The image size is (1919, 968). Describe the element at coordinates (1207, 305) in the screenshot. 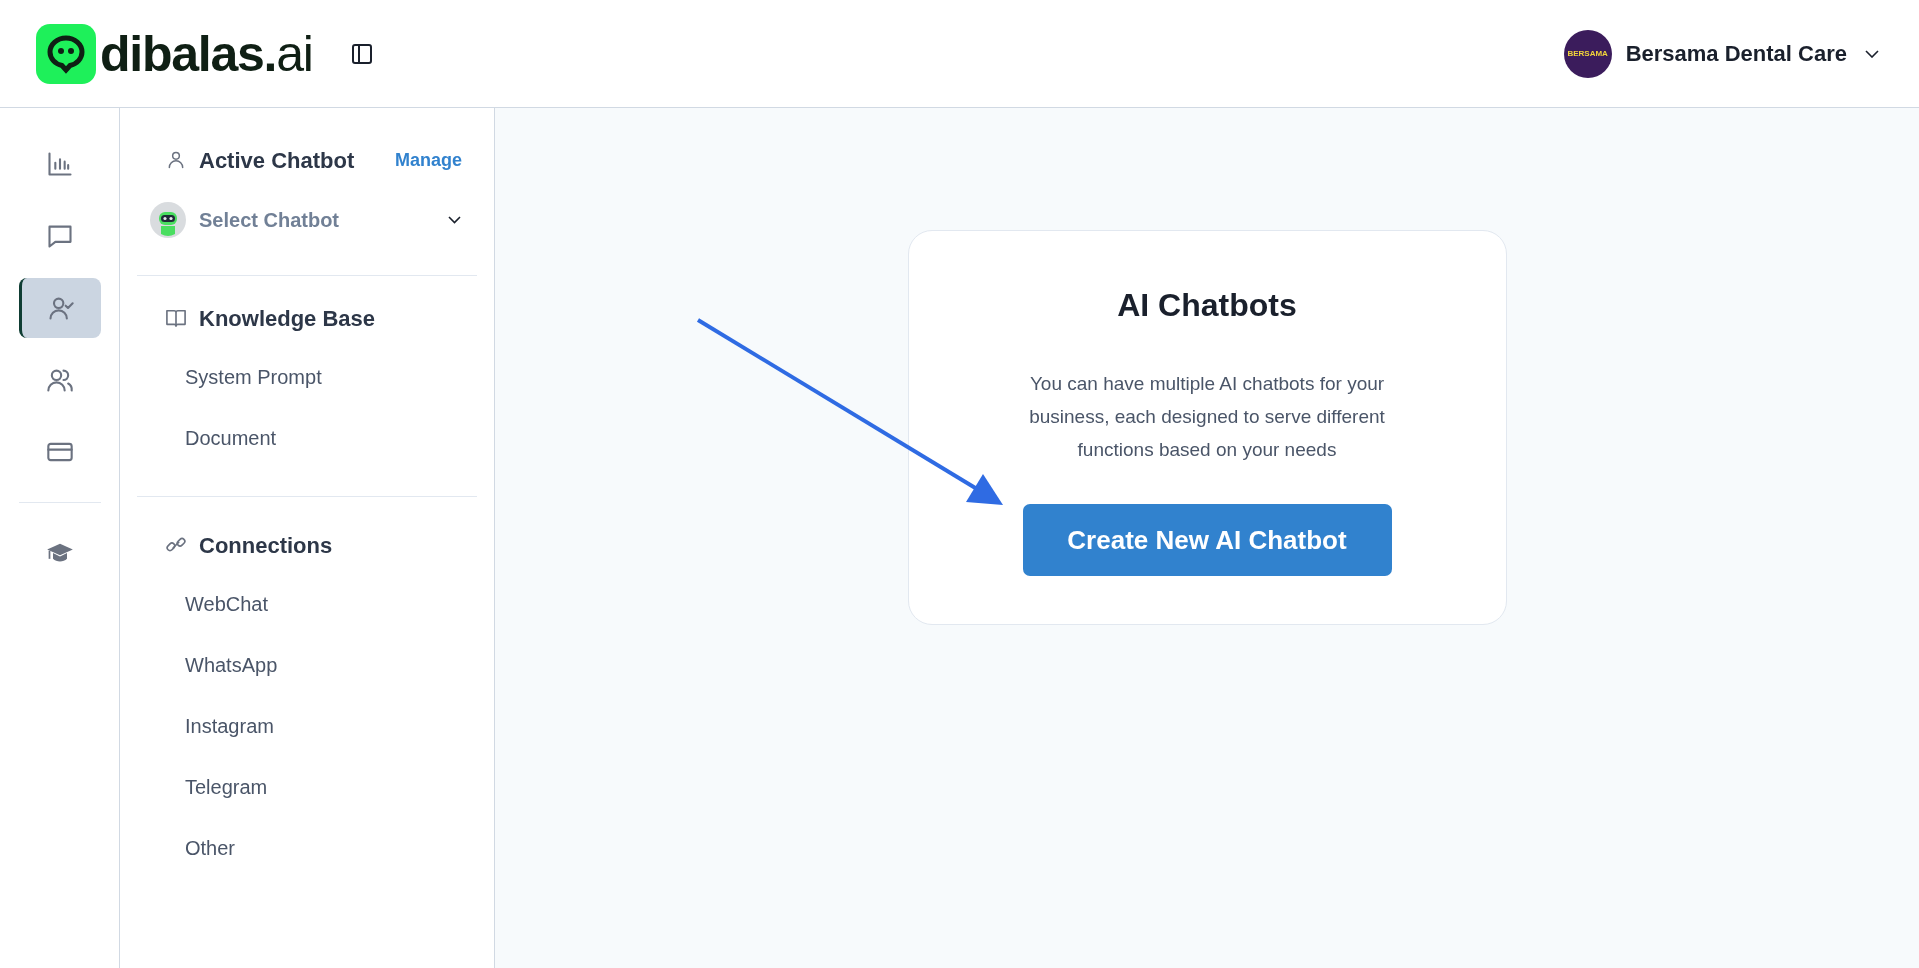

I see `card-title: AI Chatbots` at that location.